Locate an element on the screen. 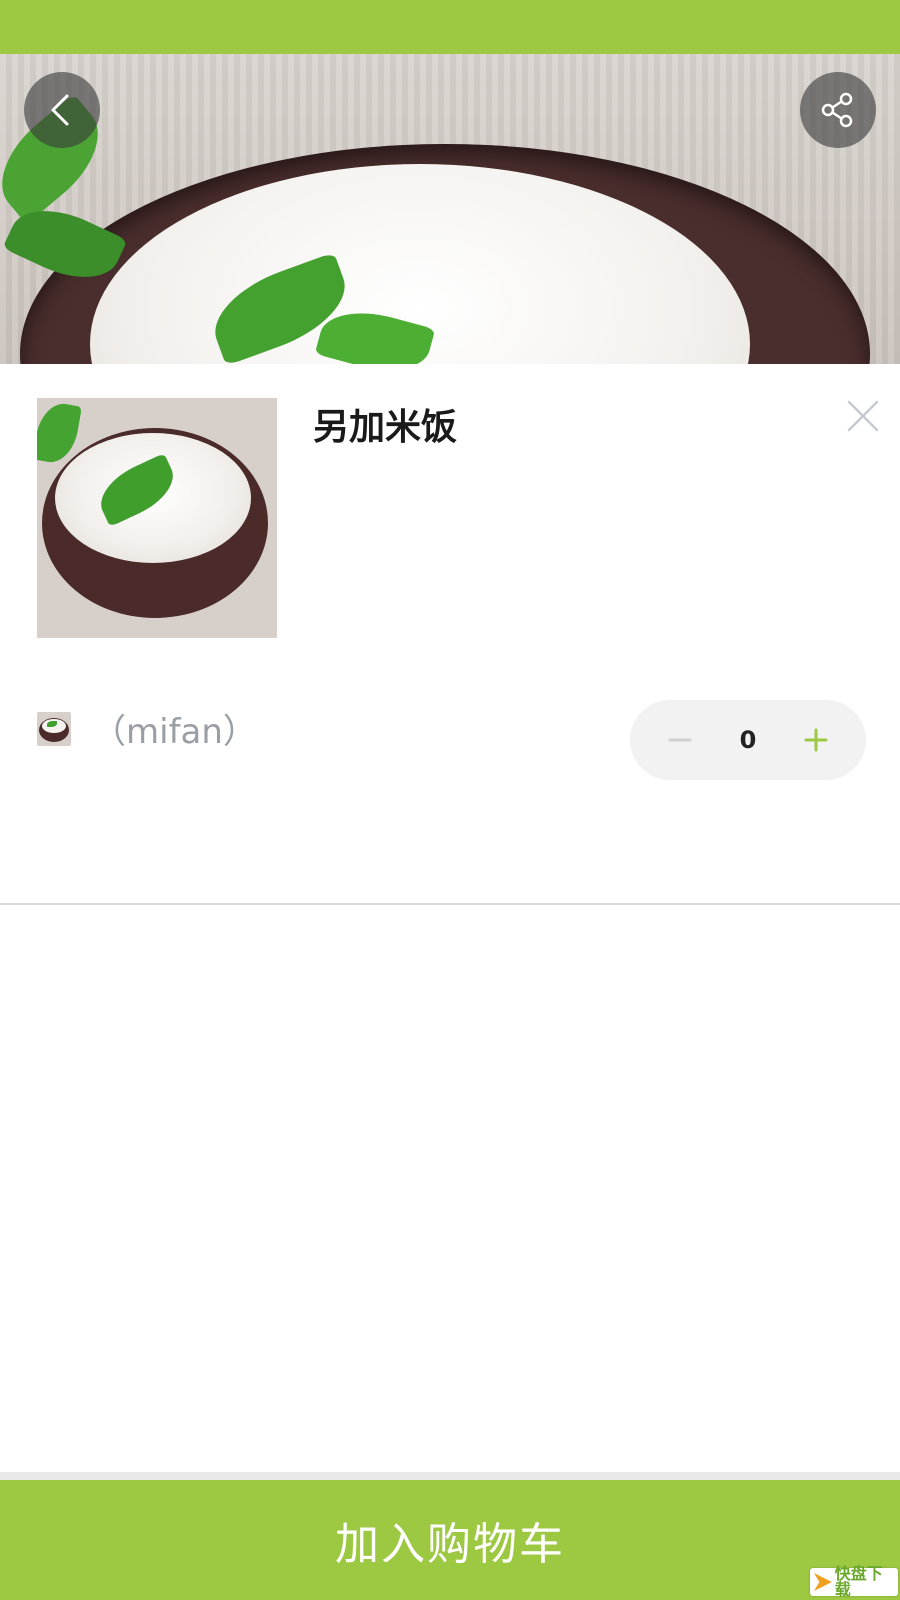  section-divider is located at coordinates (450, 904).